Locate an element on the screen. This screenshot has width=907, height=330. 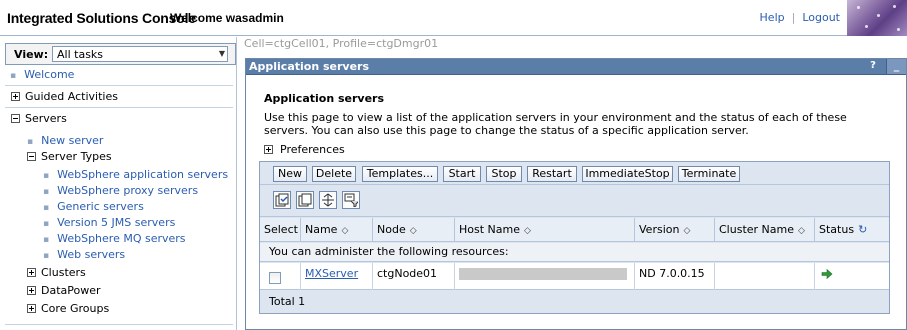
minimize-button: _ is located at coordinates (896, 66).